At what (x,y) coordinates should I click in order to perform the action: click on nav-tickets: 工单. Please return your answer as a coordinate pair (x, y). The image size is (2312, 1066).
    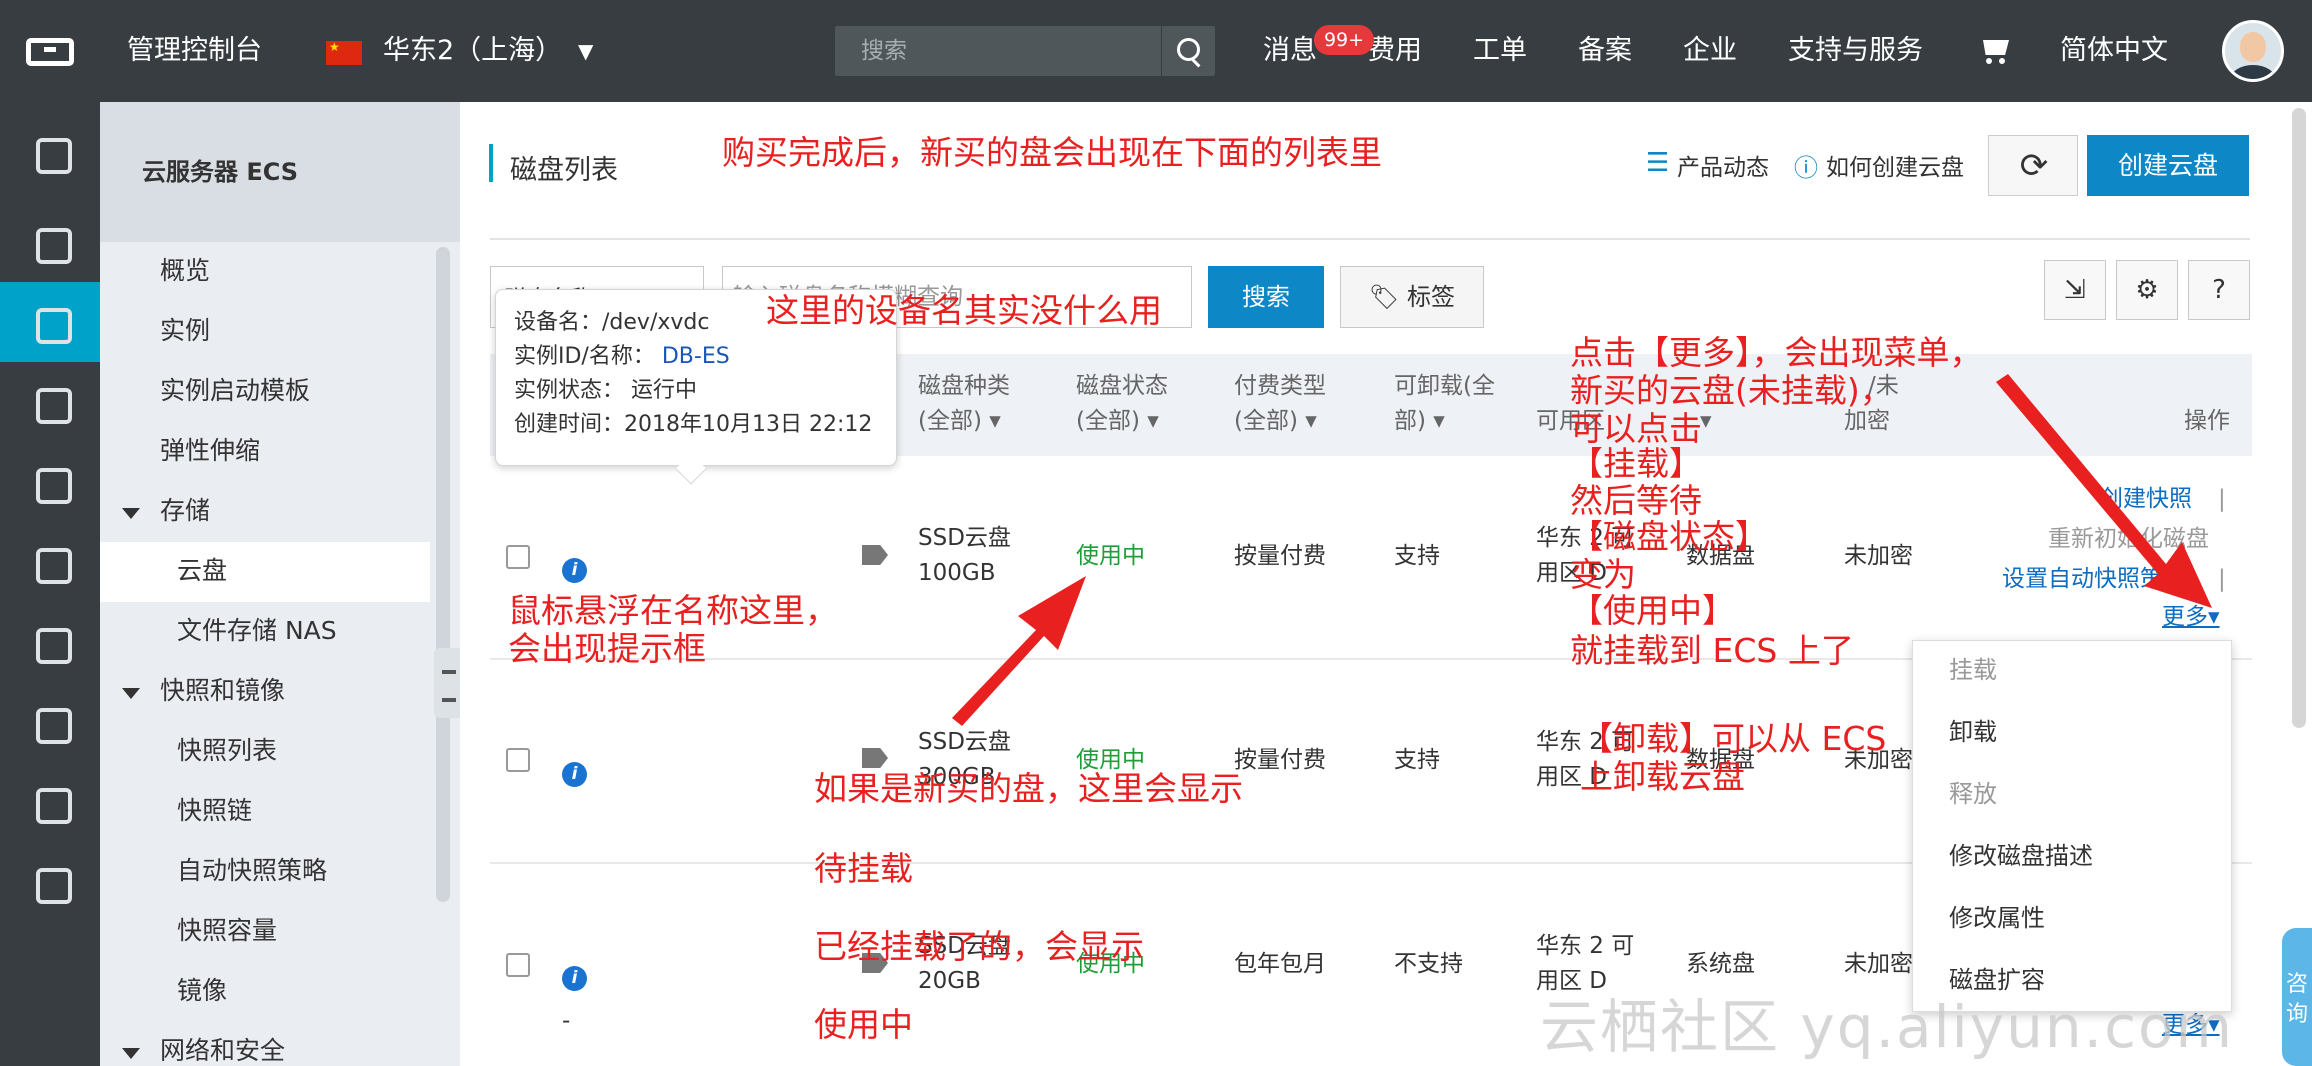
    Looking at the image, I should click on (1500, 51).